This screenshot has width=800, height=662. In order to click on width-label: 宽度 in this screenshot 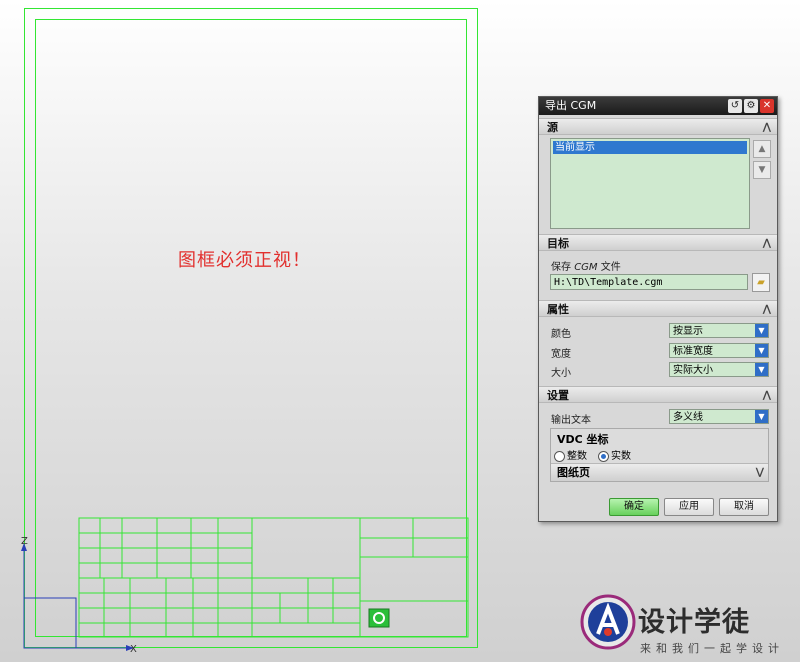, I will do `click(561, 354)`.